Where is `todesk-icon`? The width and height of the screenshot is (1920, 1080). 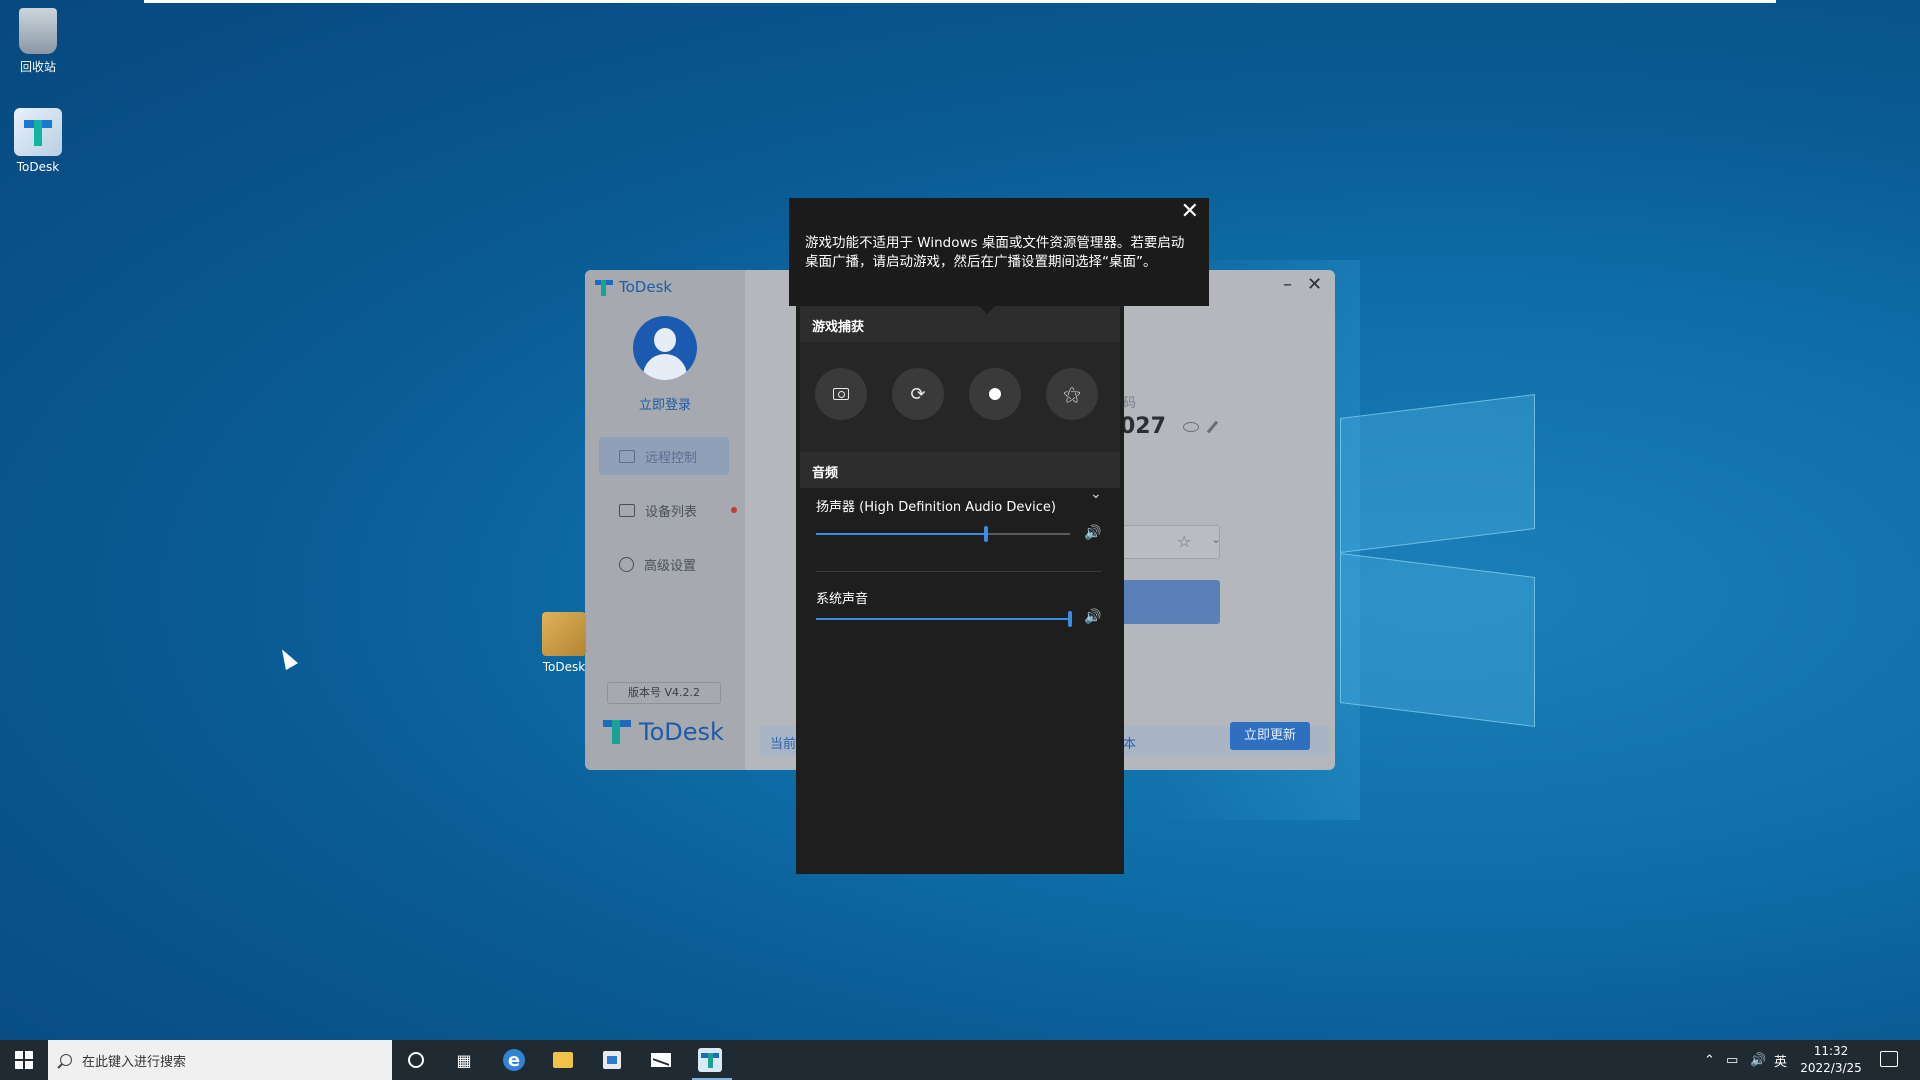
todesk-icon is located at coordinates (710, 1060).